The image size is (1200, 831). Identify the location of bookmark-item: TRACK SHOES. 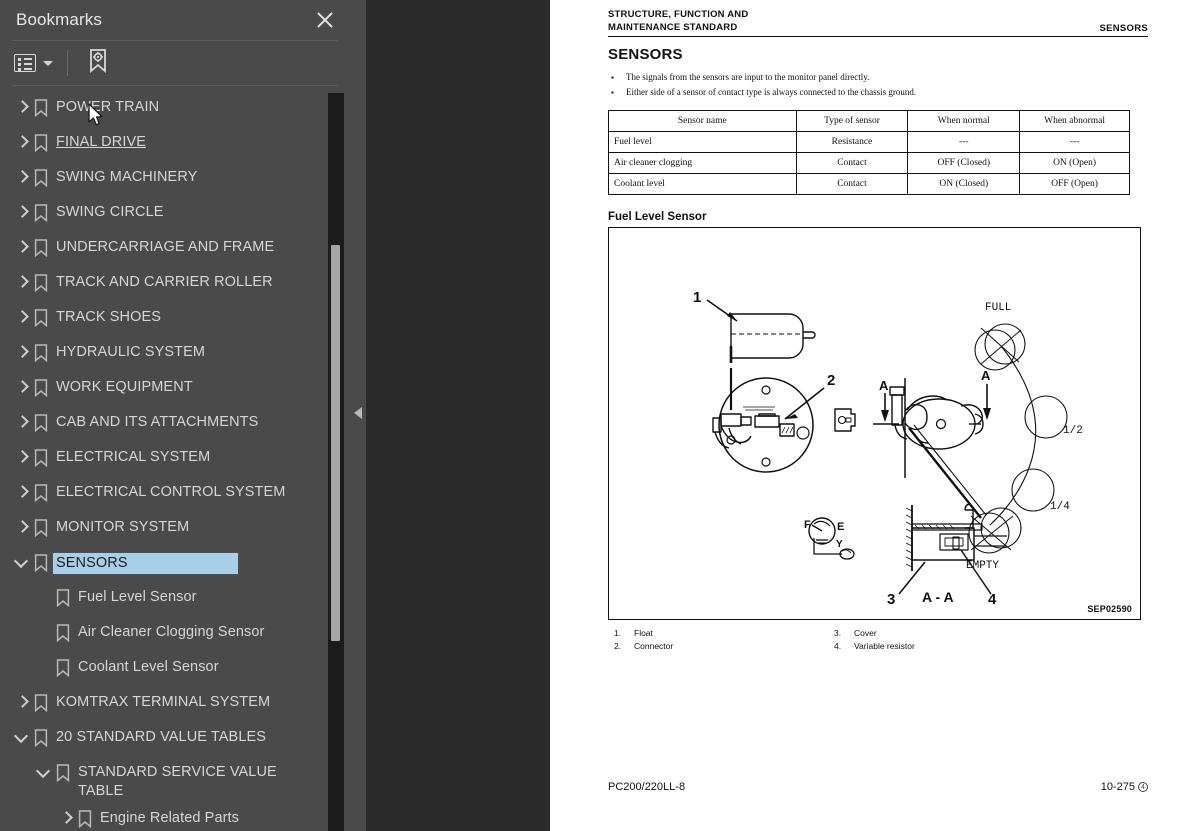
(175, 317).